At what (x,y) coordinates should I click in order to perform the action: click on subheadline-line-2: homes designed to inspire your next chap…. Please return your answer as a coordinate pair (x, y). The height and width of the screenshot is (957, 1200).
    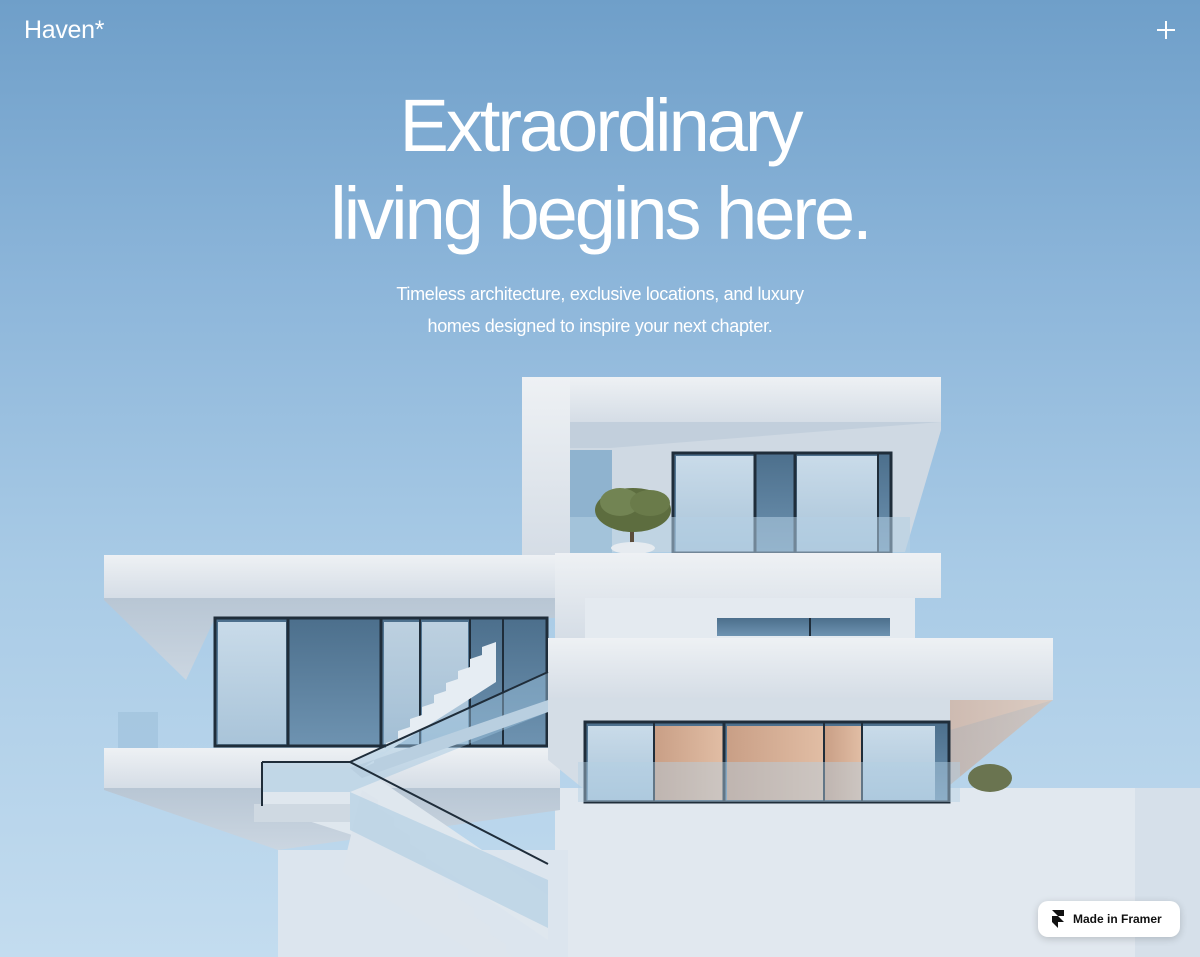
    Looking at the image, I should click on (600, 326).